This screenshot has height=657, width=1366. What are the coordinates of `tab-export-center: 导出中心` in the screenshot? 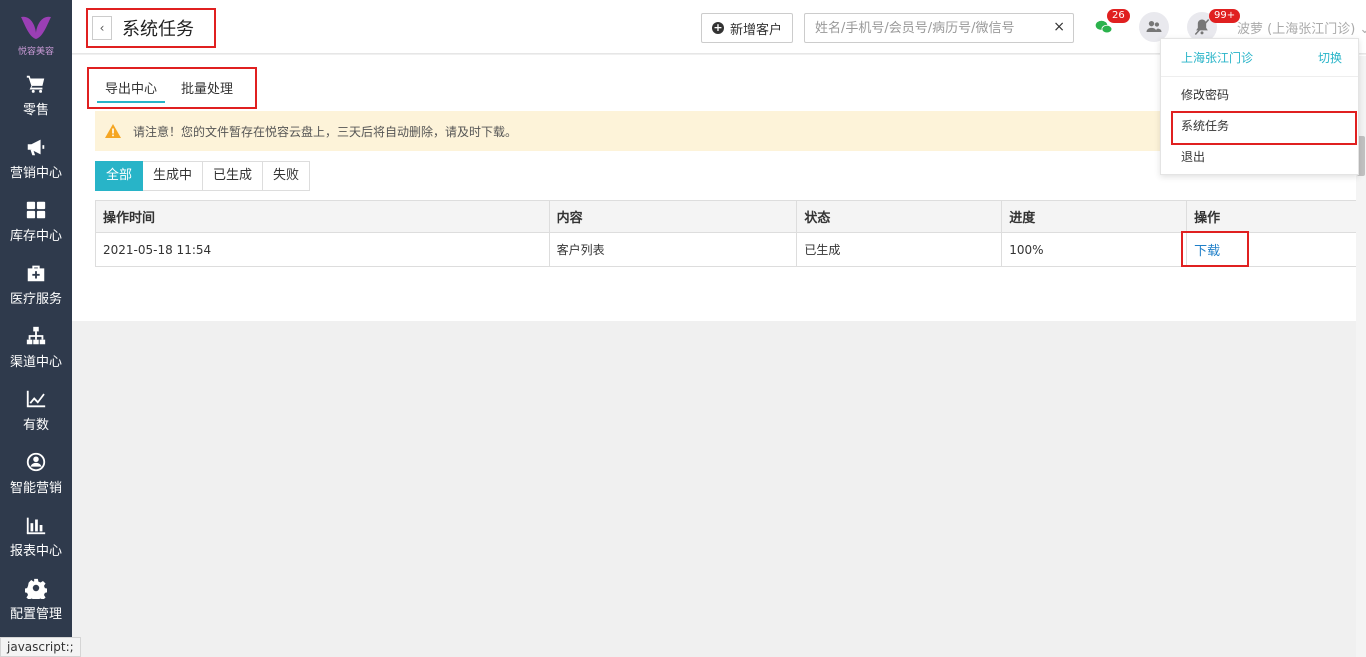 It's located at (131, 90).